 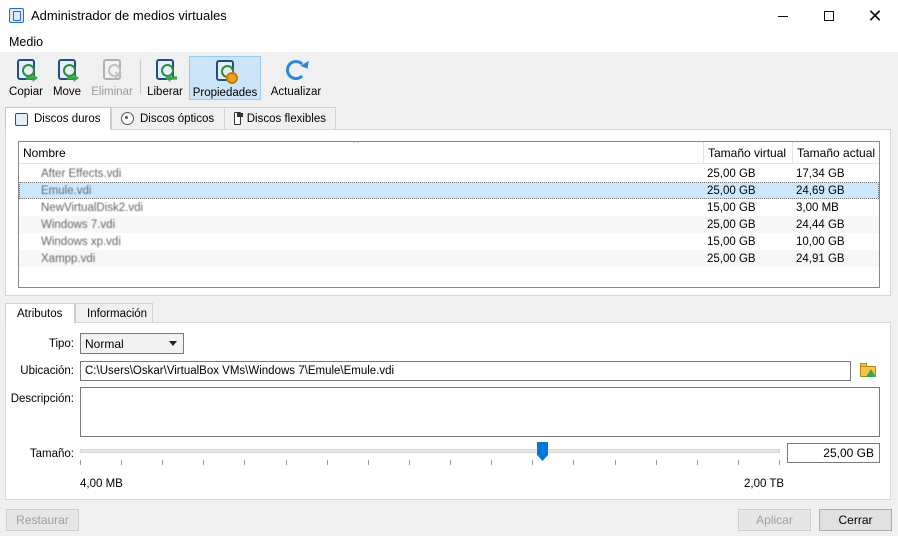 What do you see at coordinates (833, 453) in the screenshot?
I see `size-field: 25,00 GB` at bounding box center [833, 453].